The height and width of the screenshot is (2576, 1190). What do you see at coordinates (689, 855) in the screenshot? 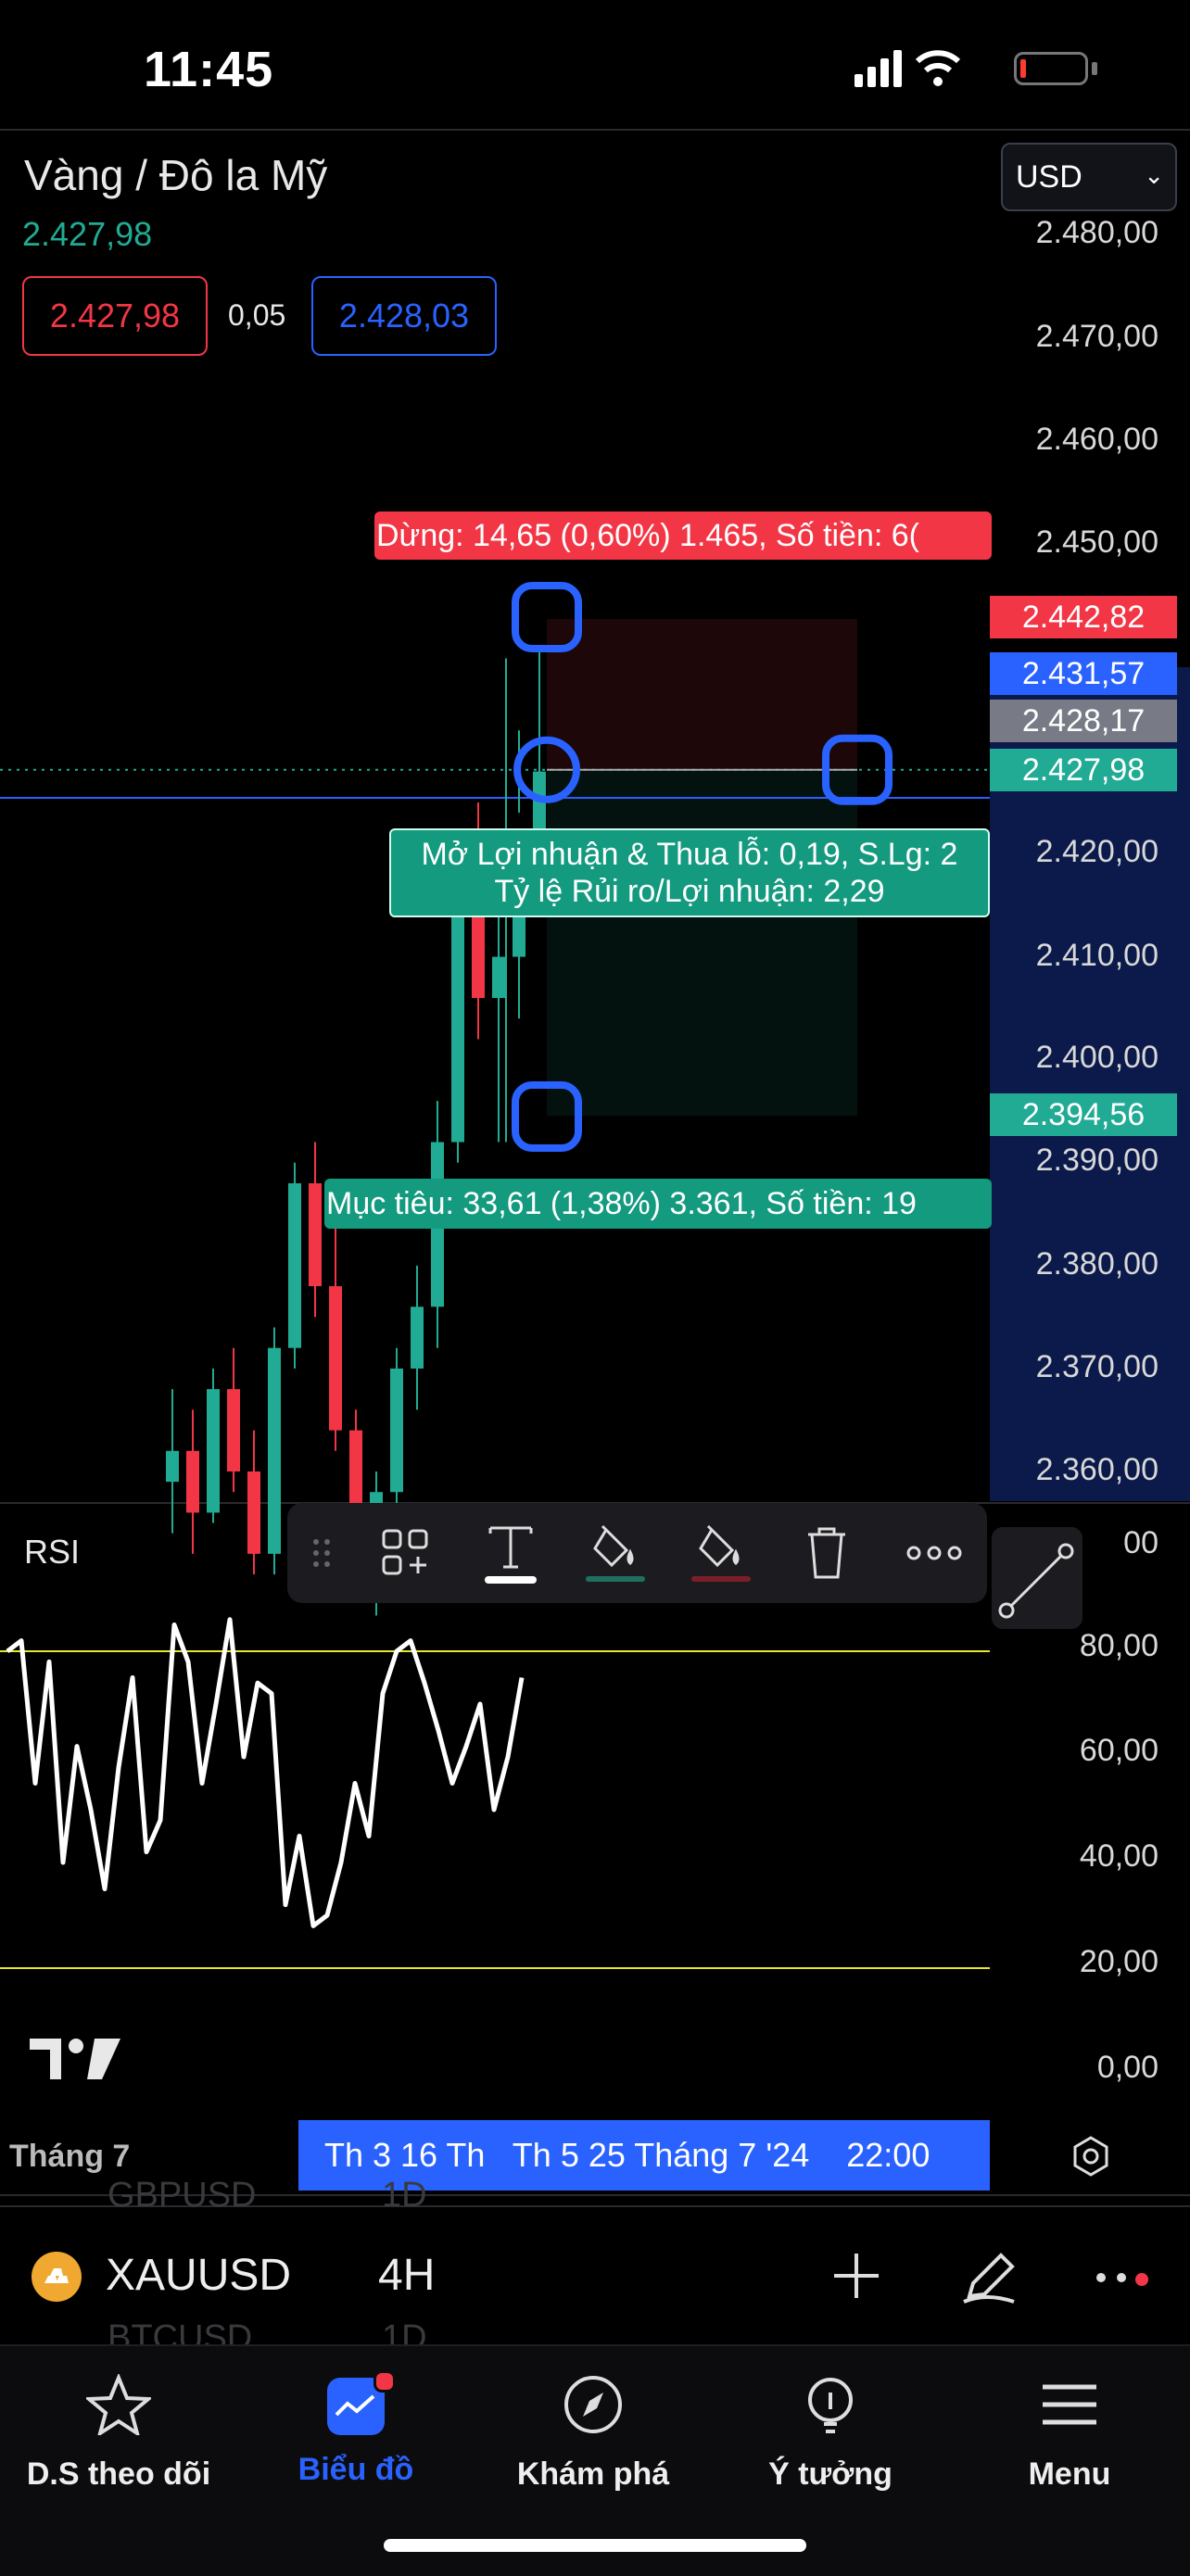
I see `pnl-line-1: Mở Lợi nhuận & Thua lỗ: 0,19, S.Lg: 2` at bounding box center [689, 855].